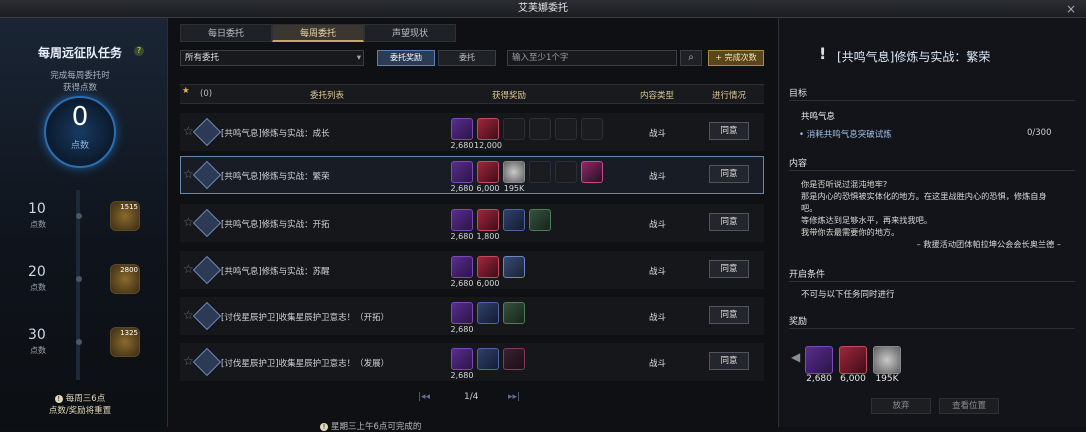  Describe the element at coordinates (85, 399) in the screenshot. I see `reset-line1: 每周三6点` at that location.